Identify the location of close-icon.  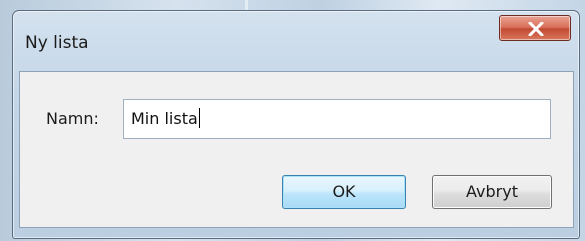
(536, 29).